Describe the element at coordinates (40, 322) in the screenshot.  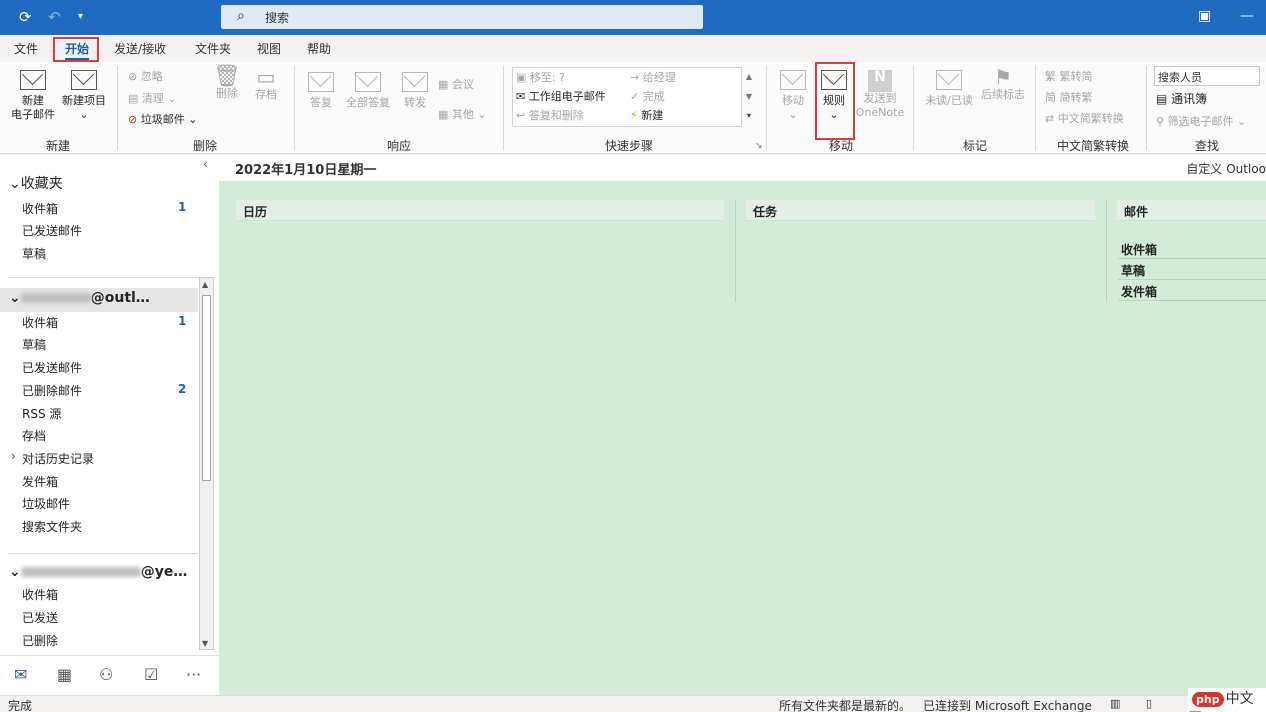
I see `acct1-inbox: 收件箱` at that location.